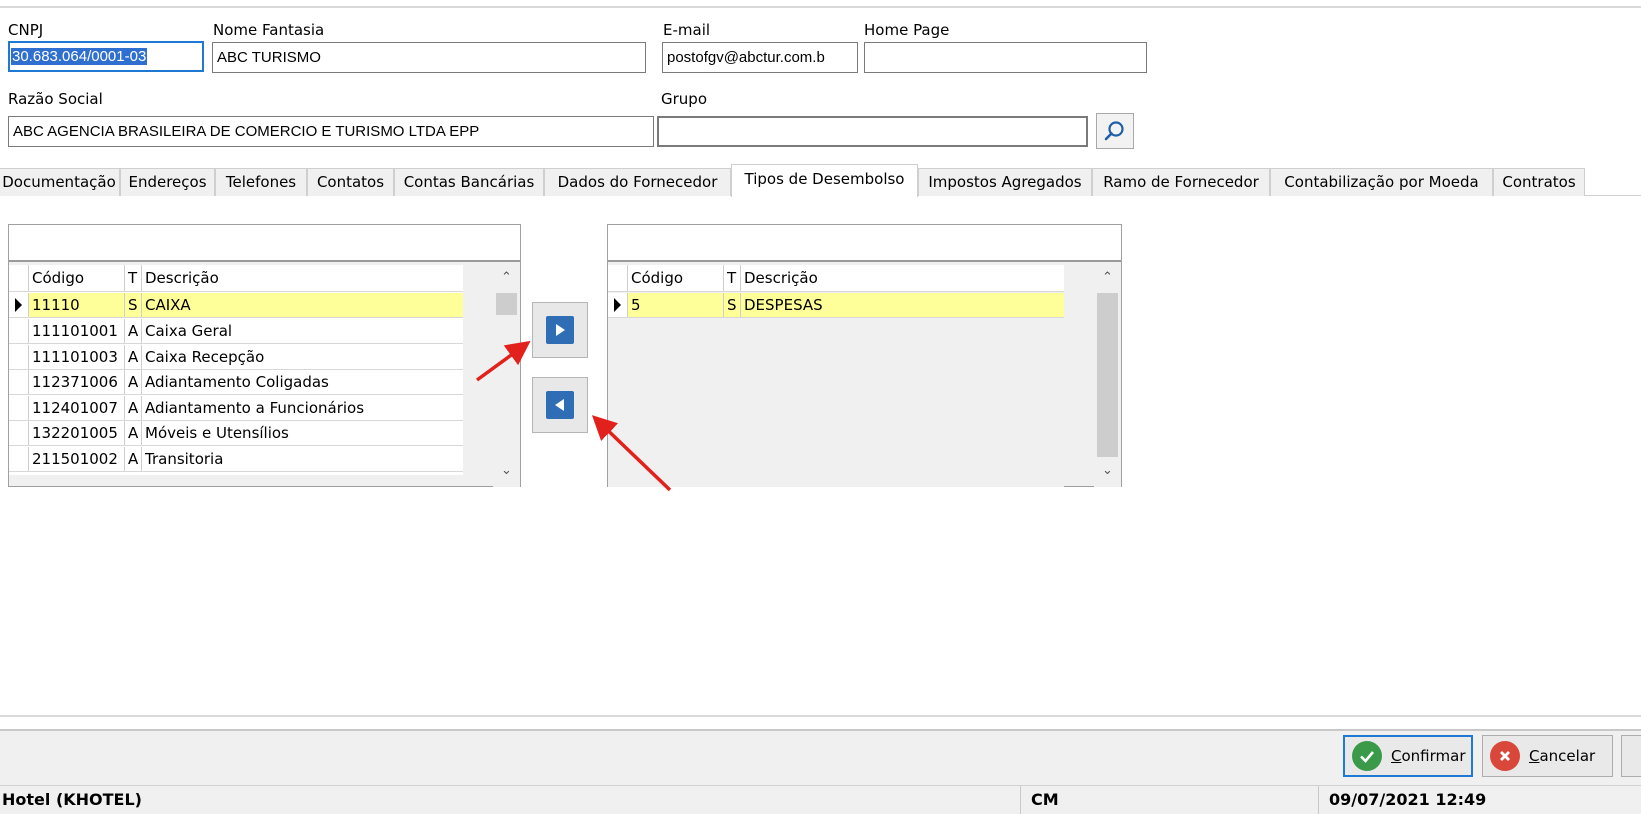 Image resolution: width=1641 pixels, height=814 pixels. Describe the element at coordinates (1367, 756) in the screenshot. I see `check-icon` at that location.